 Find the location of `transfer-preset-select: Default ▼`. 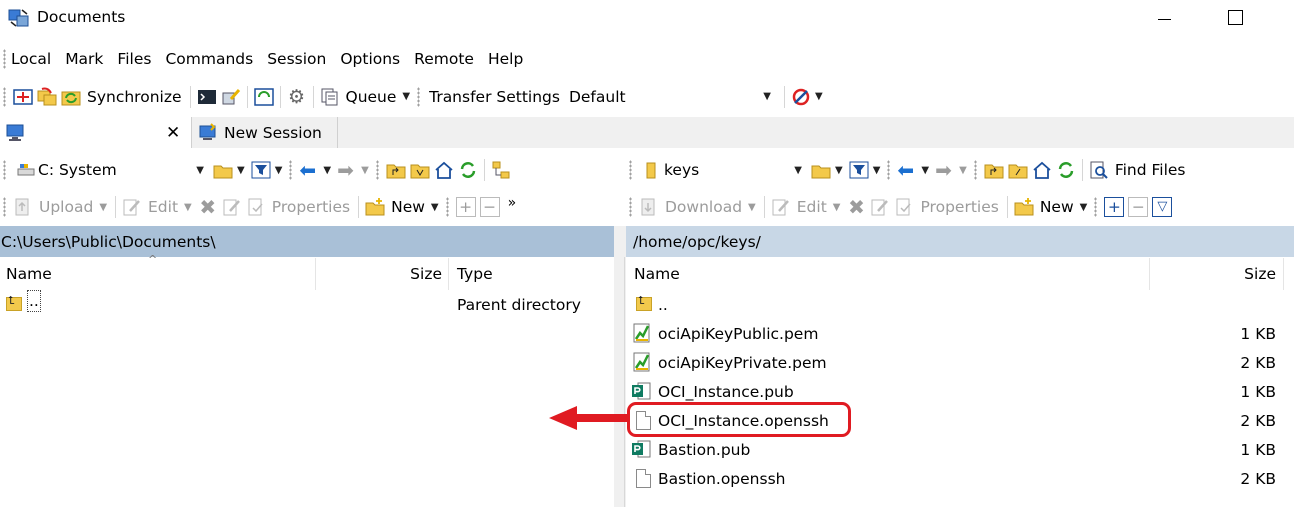

transfer-preset-select: Default ▼ is located at coordinates (671, 96).